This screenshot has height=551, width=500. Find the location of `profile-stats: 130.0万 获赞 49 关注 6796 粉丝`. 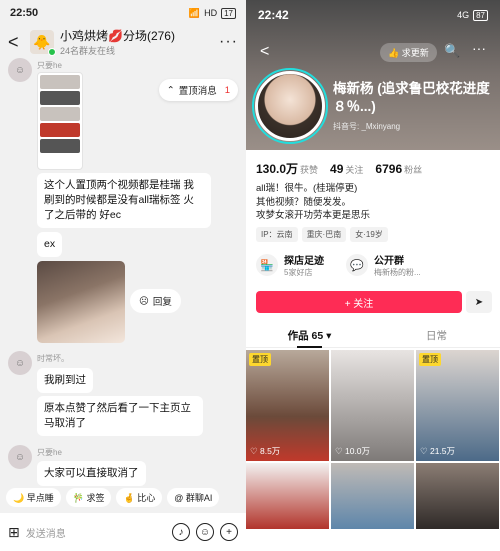

profile-stats: 130.0万 获赞 49 关注 6796 粉丝 is located at coordinates (339, 169).